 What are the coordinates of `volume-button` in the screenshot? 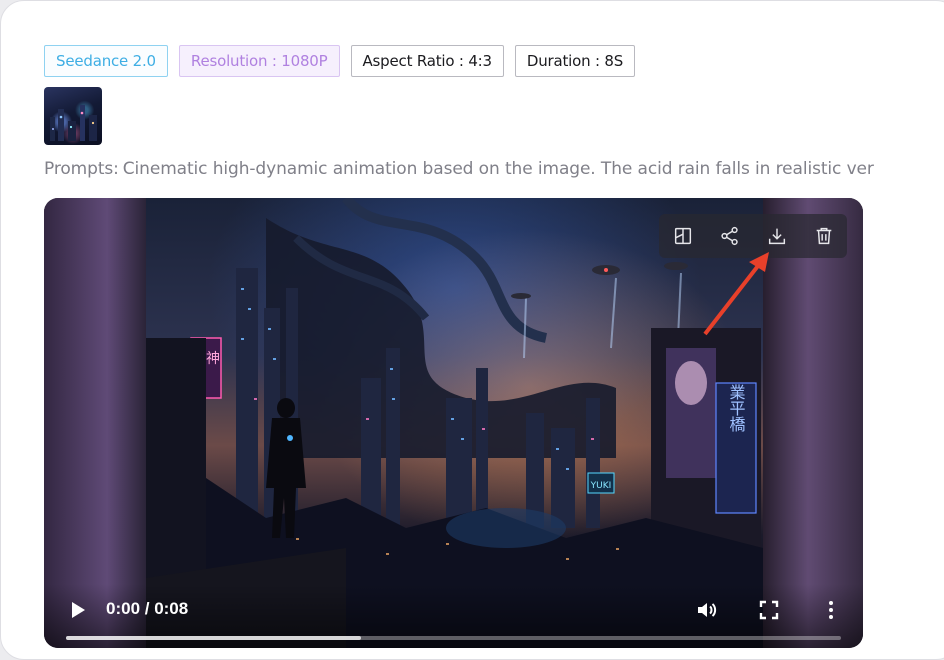 It's located at (707, 610).